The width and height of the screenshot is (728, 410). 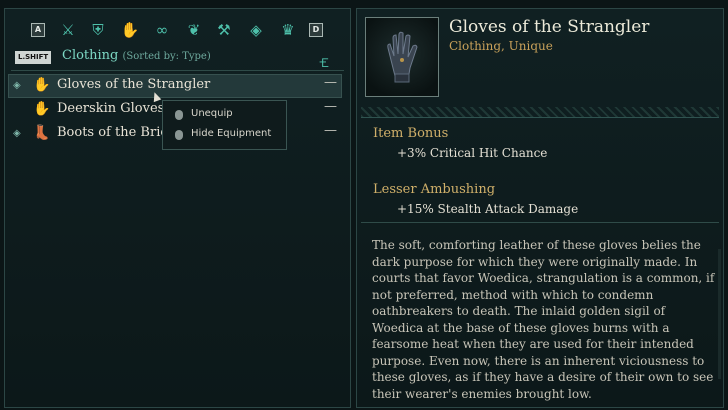 I want to click on boots-icon: 👢, so click(x=42, y=133).